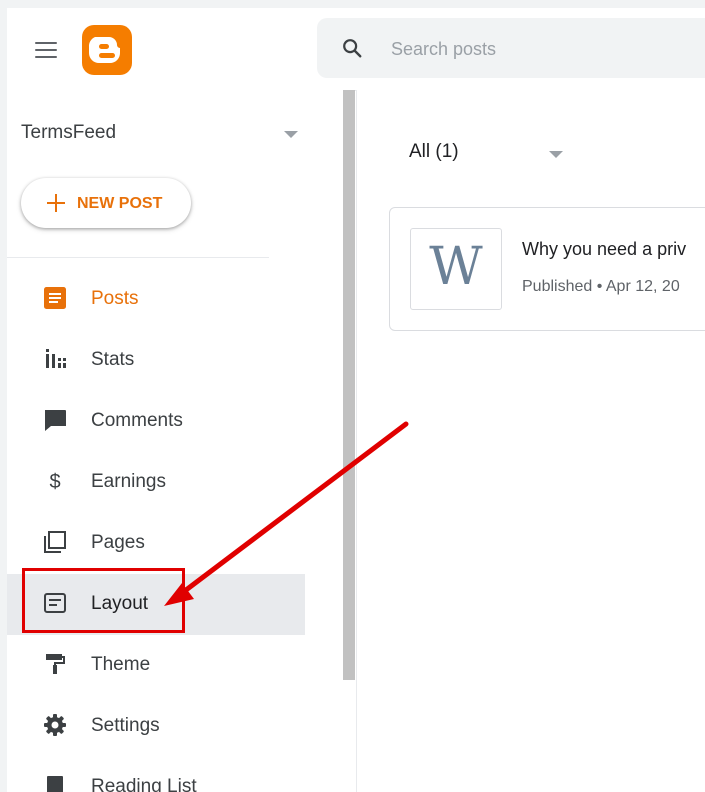 The image size is (705, 792). What do you see at coordinates (128, 481) in the screenshot?
I see `sidebar-item-label: Earnings` at bounding box center [128, 481].